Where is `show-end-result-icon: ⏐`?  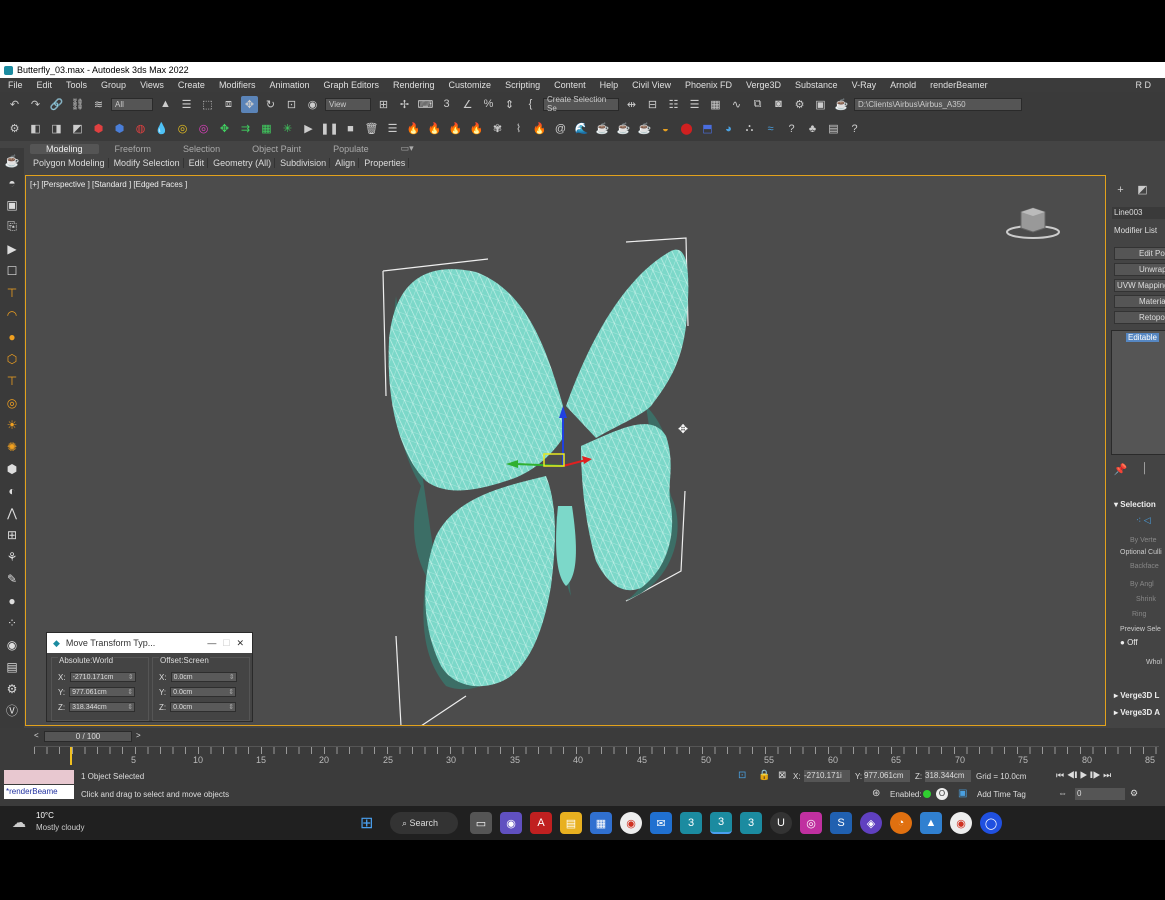 show-end-result-icon: ⏐ is located at coordinates (1144, 469).